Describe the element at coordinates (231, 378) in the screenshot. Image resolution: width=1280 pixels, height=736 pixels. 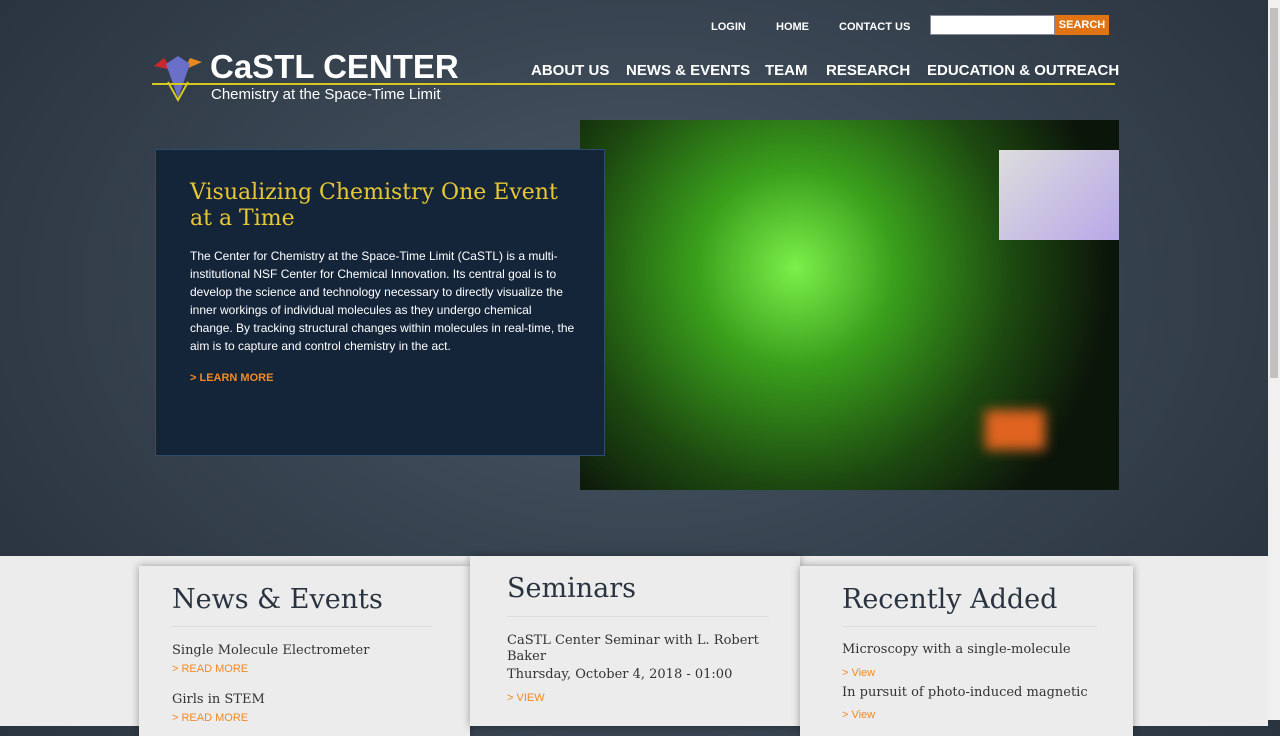
I see `learn-more-link: > LEARN MORE` at that location.